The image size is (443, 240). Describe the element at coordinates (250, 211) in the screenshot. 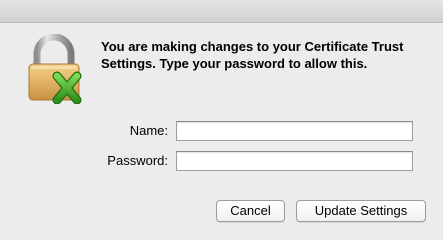

I see `cancel-button: Cancel` at that location.